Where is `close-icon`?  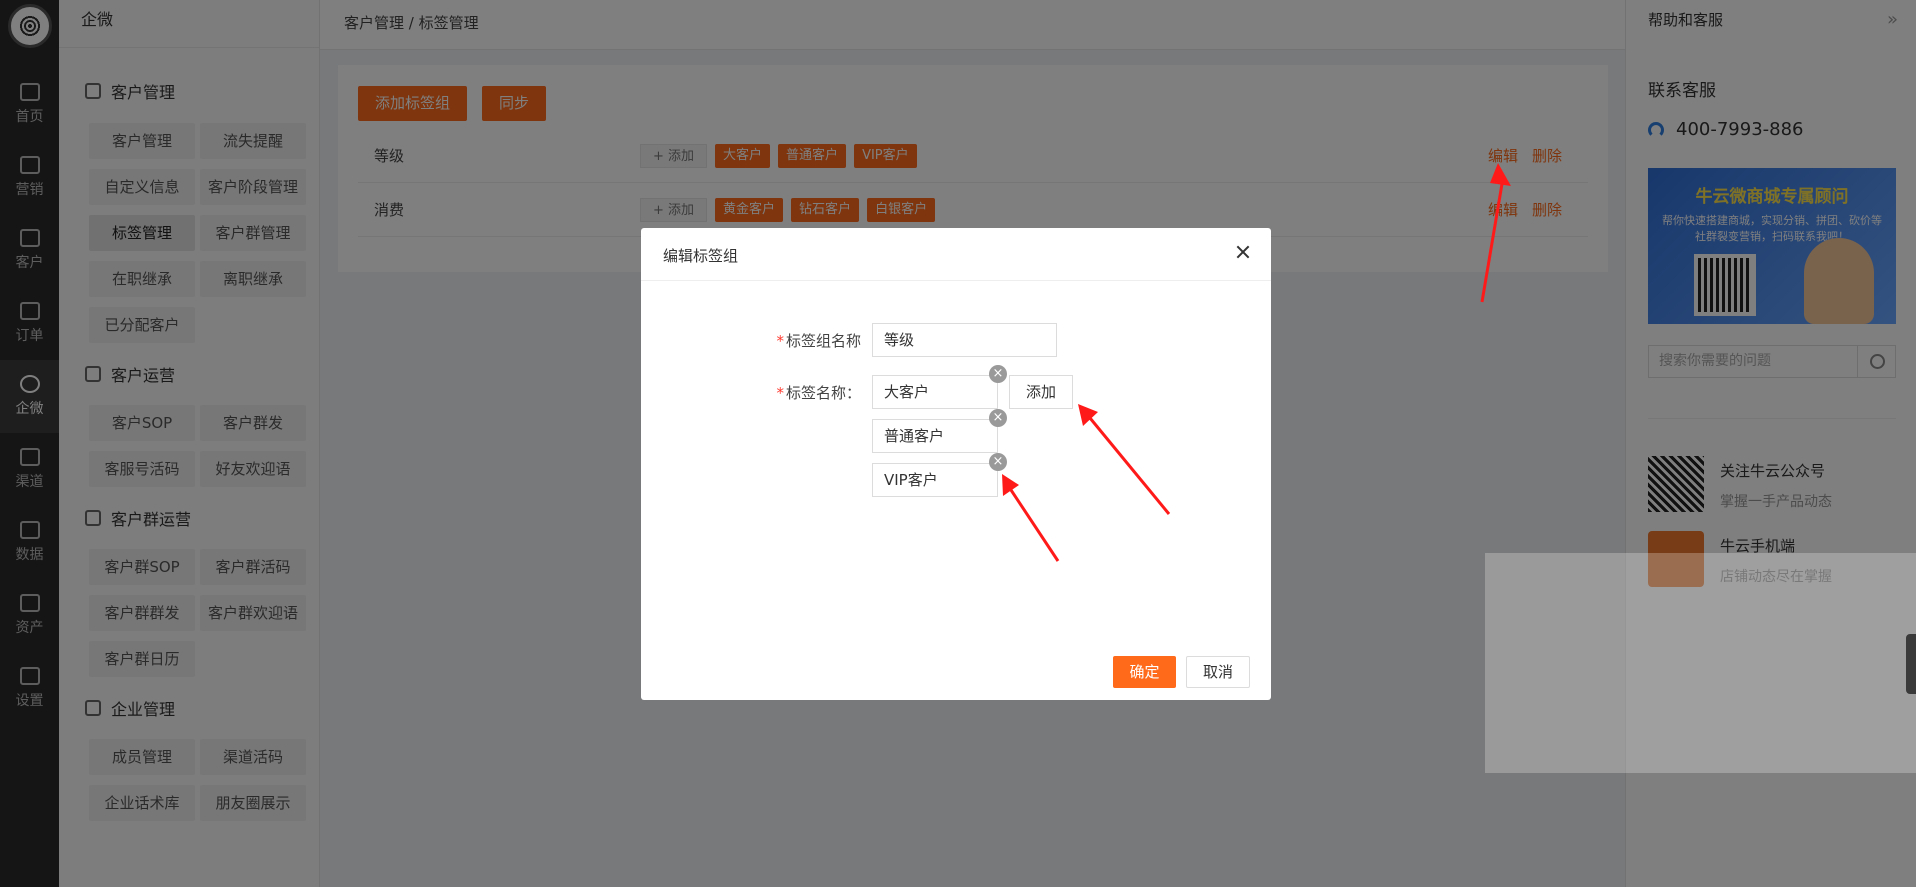 close-icon is located at coordinates (1243, 252).